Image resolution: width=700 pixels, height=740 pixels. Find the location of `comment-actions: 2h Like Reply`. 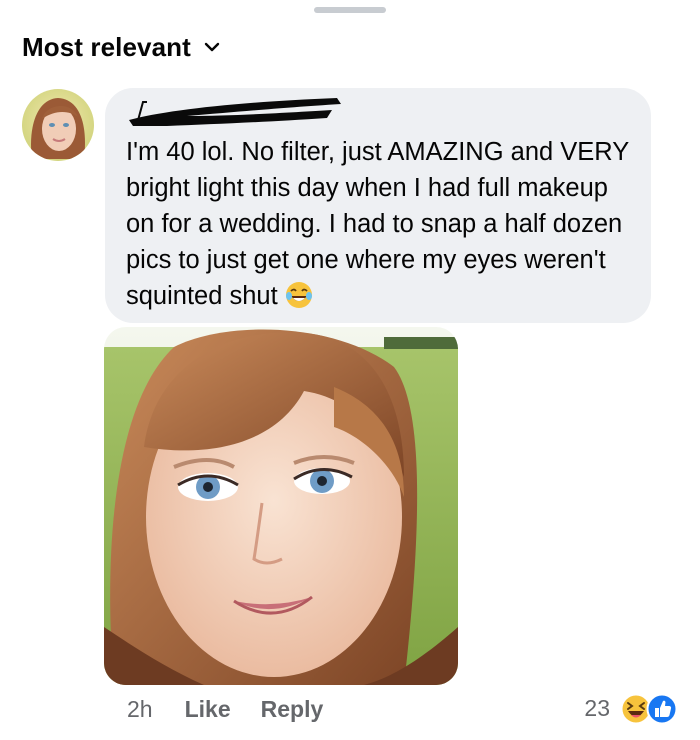

comment-actions: 2h Like Reply is located at coordinates (225, 709).